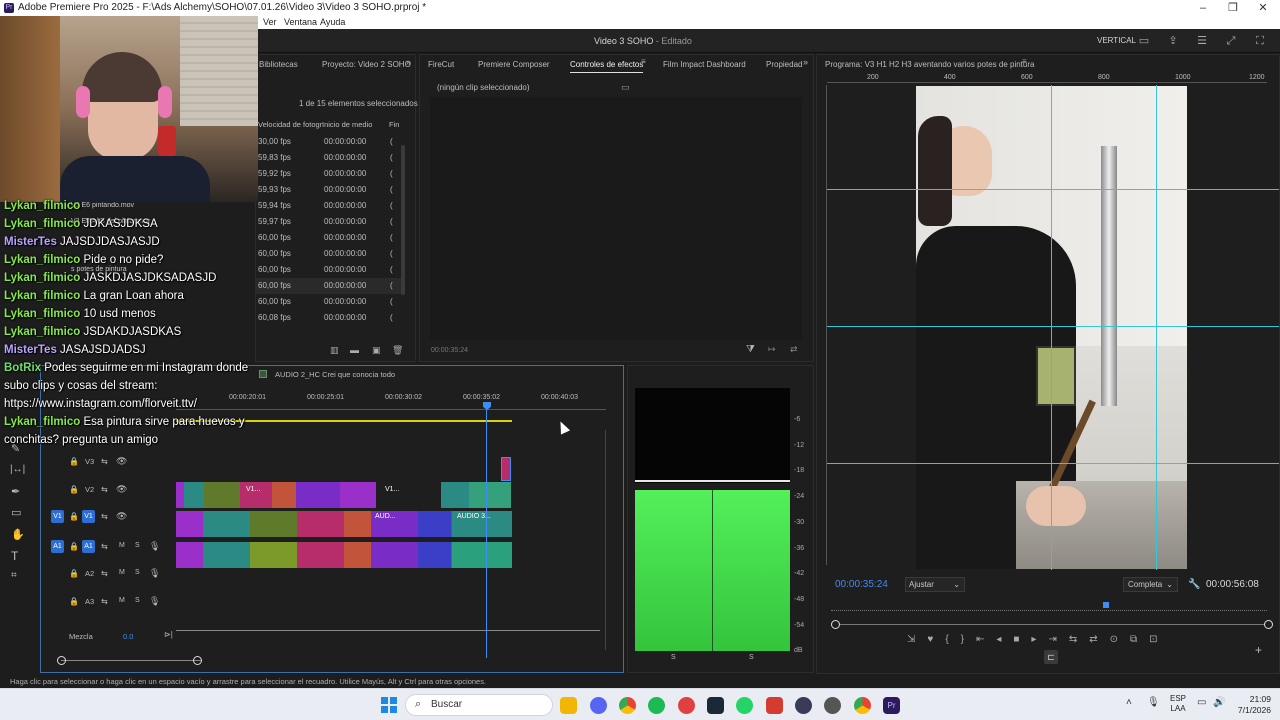 The width and height of the screenshot is (1280, 720). I want to click on volume-icon: 🔊, so click(1219, 702).